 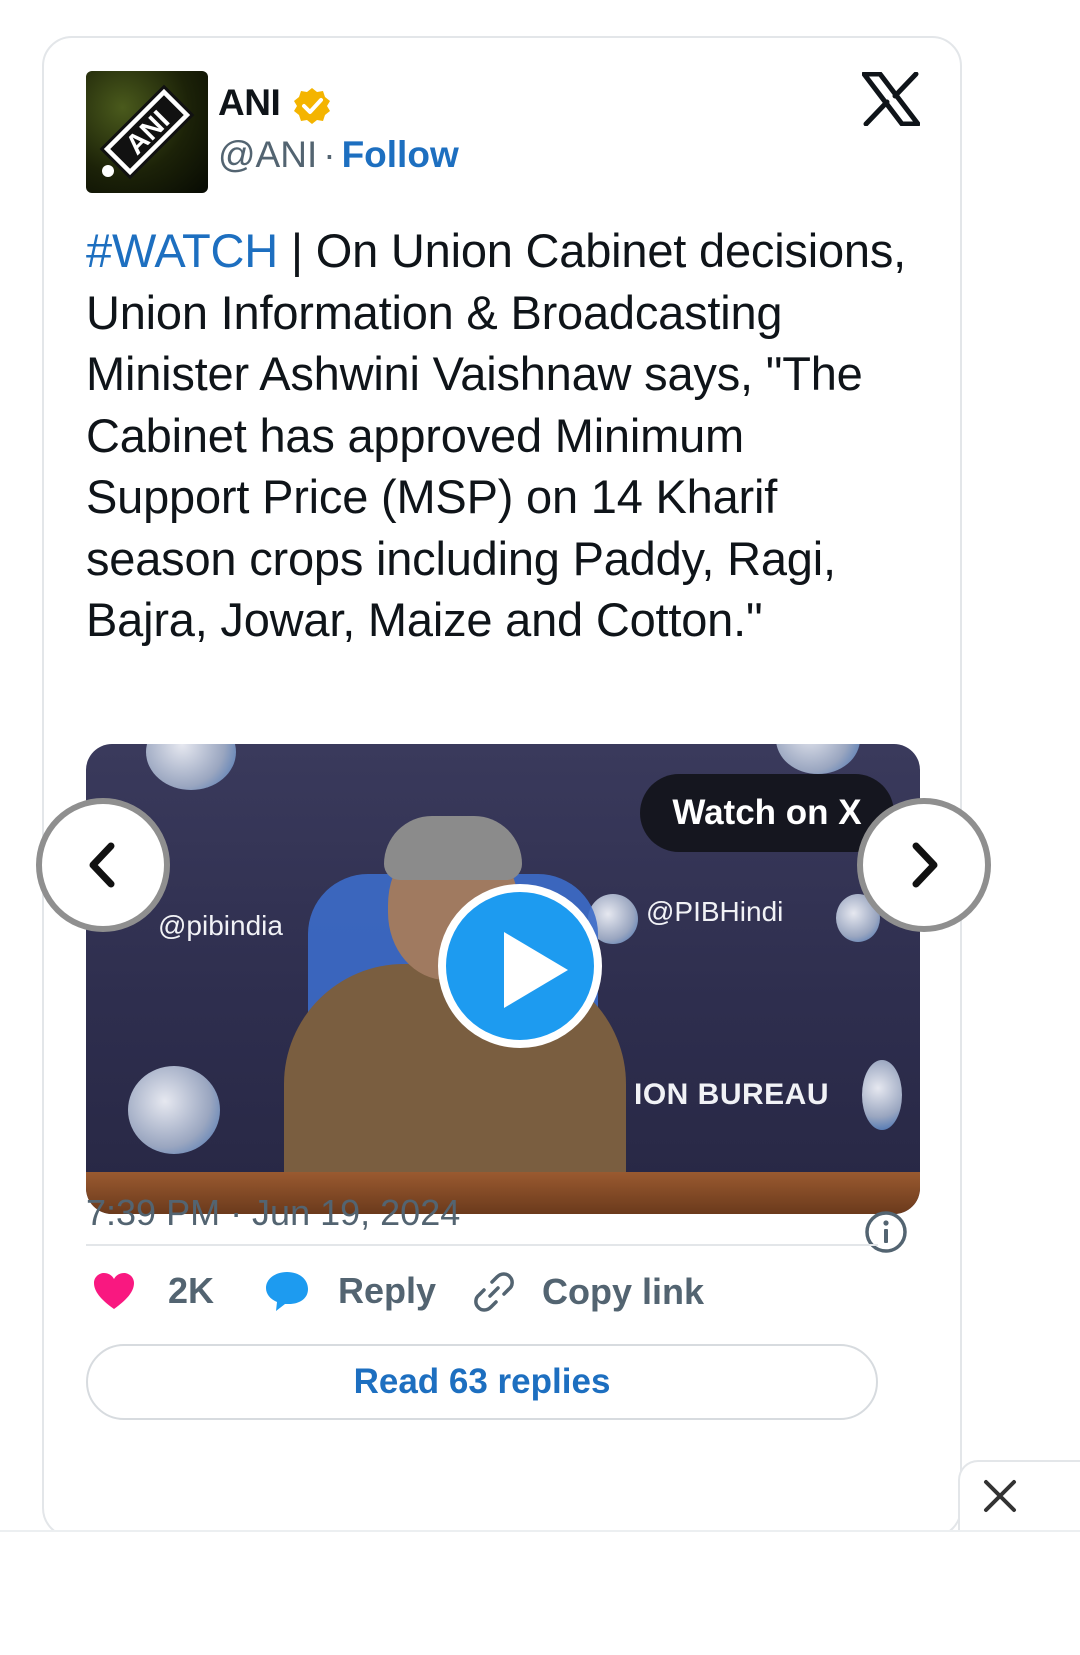 I want to click on reply-button: Reply, so click(x=350, y=1291).